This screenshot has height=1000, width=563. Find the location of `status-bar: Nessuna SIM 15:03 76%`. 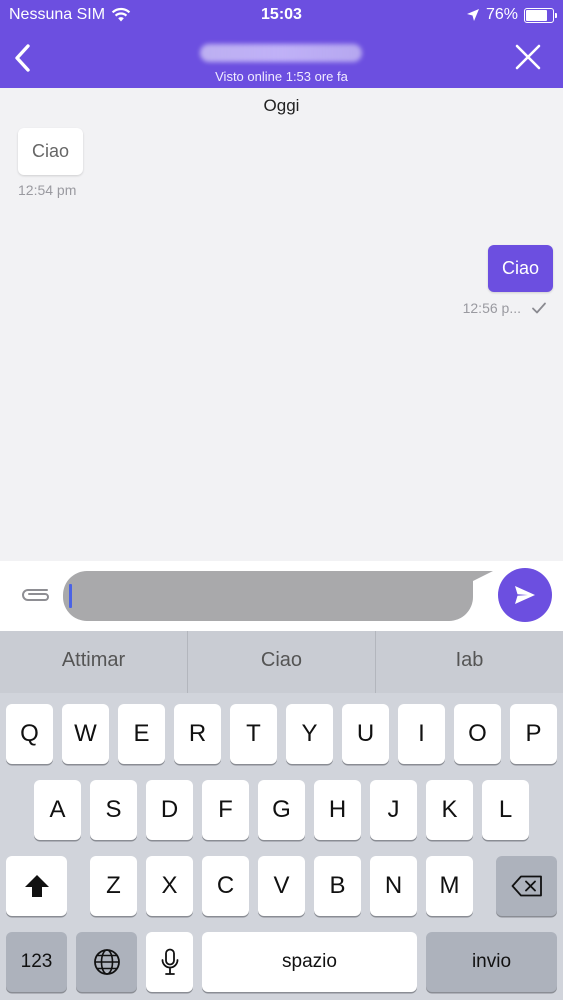

status-bar: Nessuna SIM 15:03 76% is located at coordinates (281, 15).